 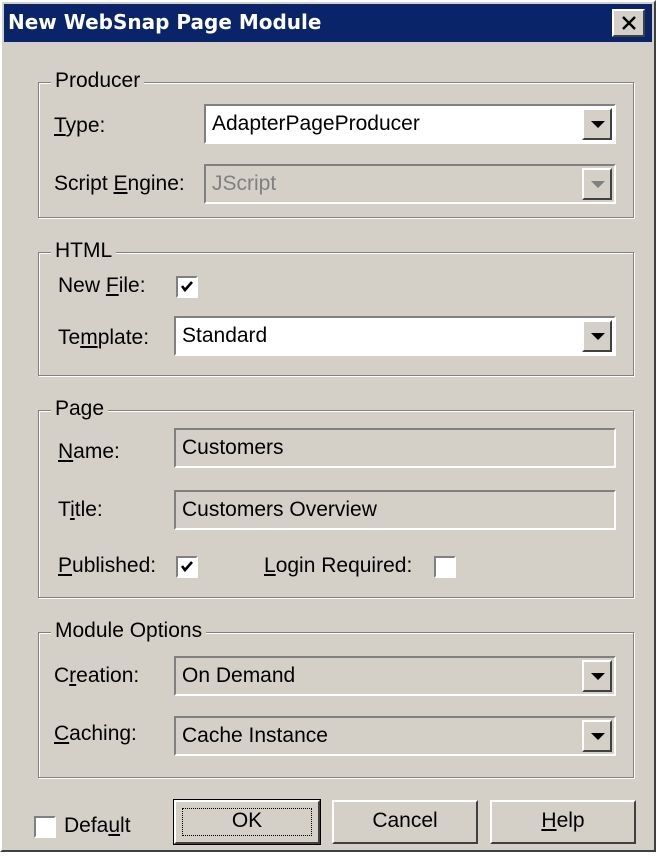 I want to click on caching-label: Caching:, so click(x=95, y=733).